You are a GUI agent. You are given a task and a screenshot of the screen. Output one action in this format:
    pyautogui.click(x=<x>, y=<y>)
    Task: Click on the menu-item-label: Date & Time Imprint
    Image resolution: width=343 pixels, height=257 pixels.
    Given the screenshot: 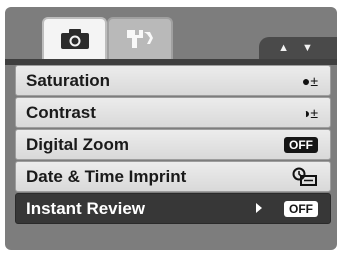 What is the action you would take?
    pyautogui.click(x=106, y=176)
    